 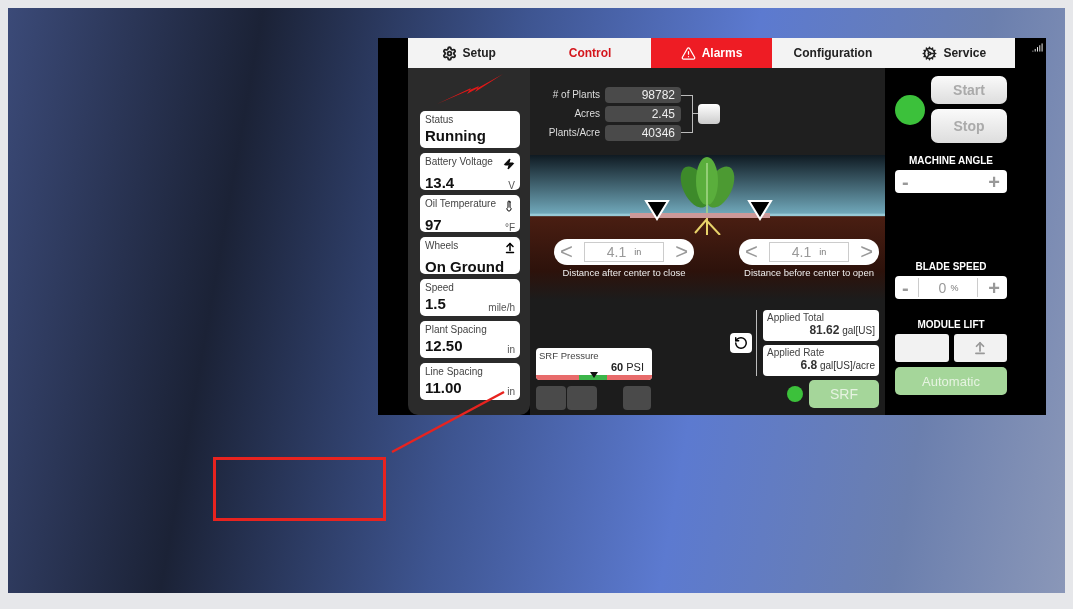 I want to click on card-value: On Ground, so click(x=465, y=266).